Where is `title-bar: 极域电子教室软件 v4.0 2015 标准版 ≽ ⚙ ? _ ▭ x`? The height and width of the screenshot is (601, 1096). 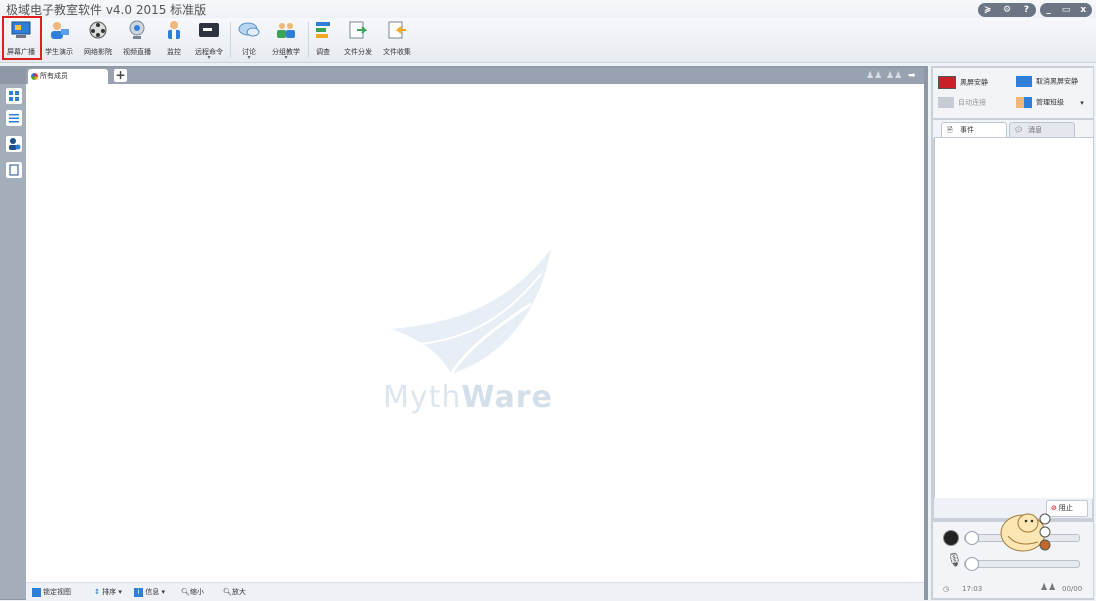
title-bar: 极域电子教室软件 v4.0 2015 标准版 ≽ ⚙ ? _ ▭ x is located at coordinates (548, 9).